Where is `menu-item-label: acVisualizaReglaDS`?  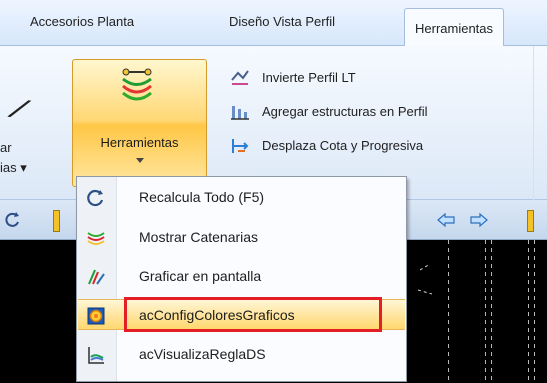
menu-item-label: acVisualizaReglaDS is located at coordinates (202, 354).